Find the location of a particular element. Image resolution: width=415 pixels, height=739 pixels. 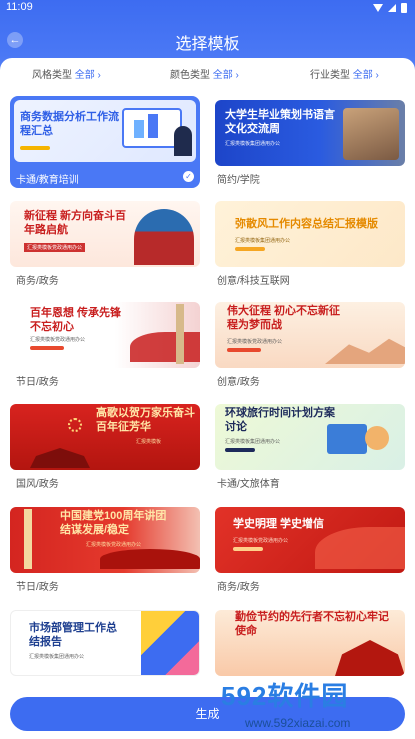

filter-industry: 行业类型 全部 › is located at coordinates (344, 73).